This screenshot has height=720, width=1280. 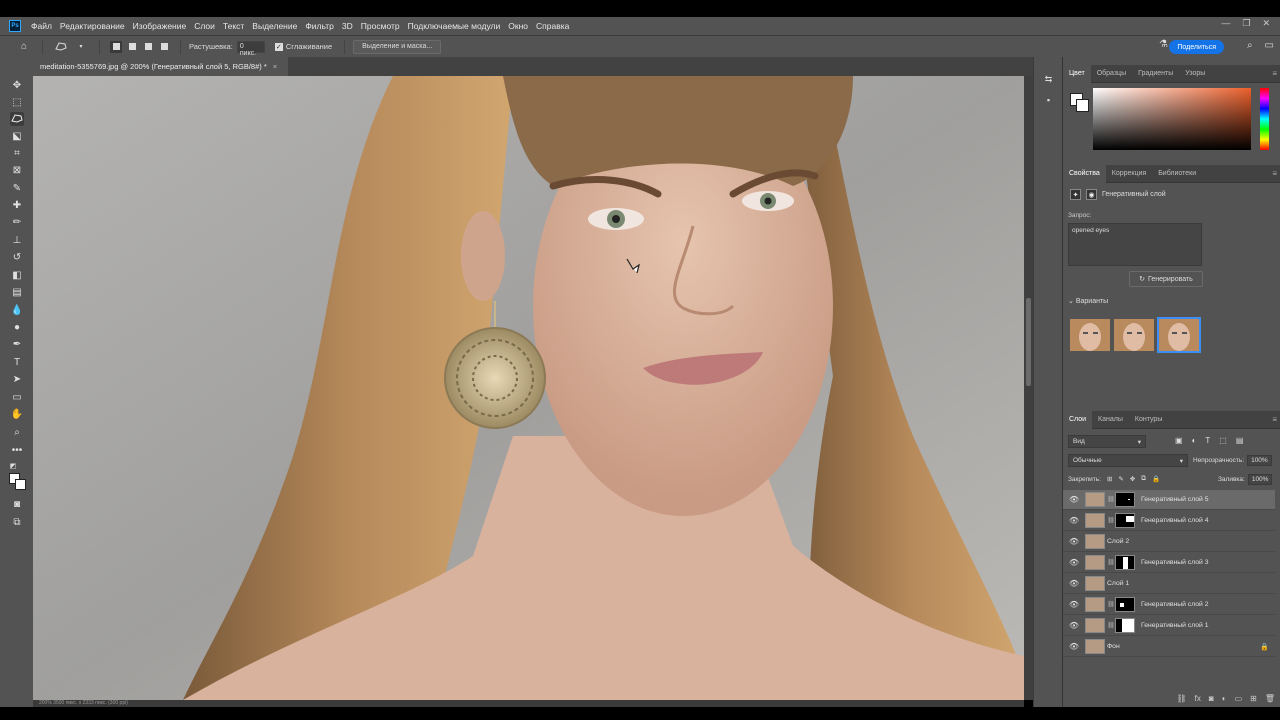 I want to click on canvas-vertical-scrollbar, so click(x=1028, y=388).